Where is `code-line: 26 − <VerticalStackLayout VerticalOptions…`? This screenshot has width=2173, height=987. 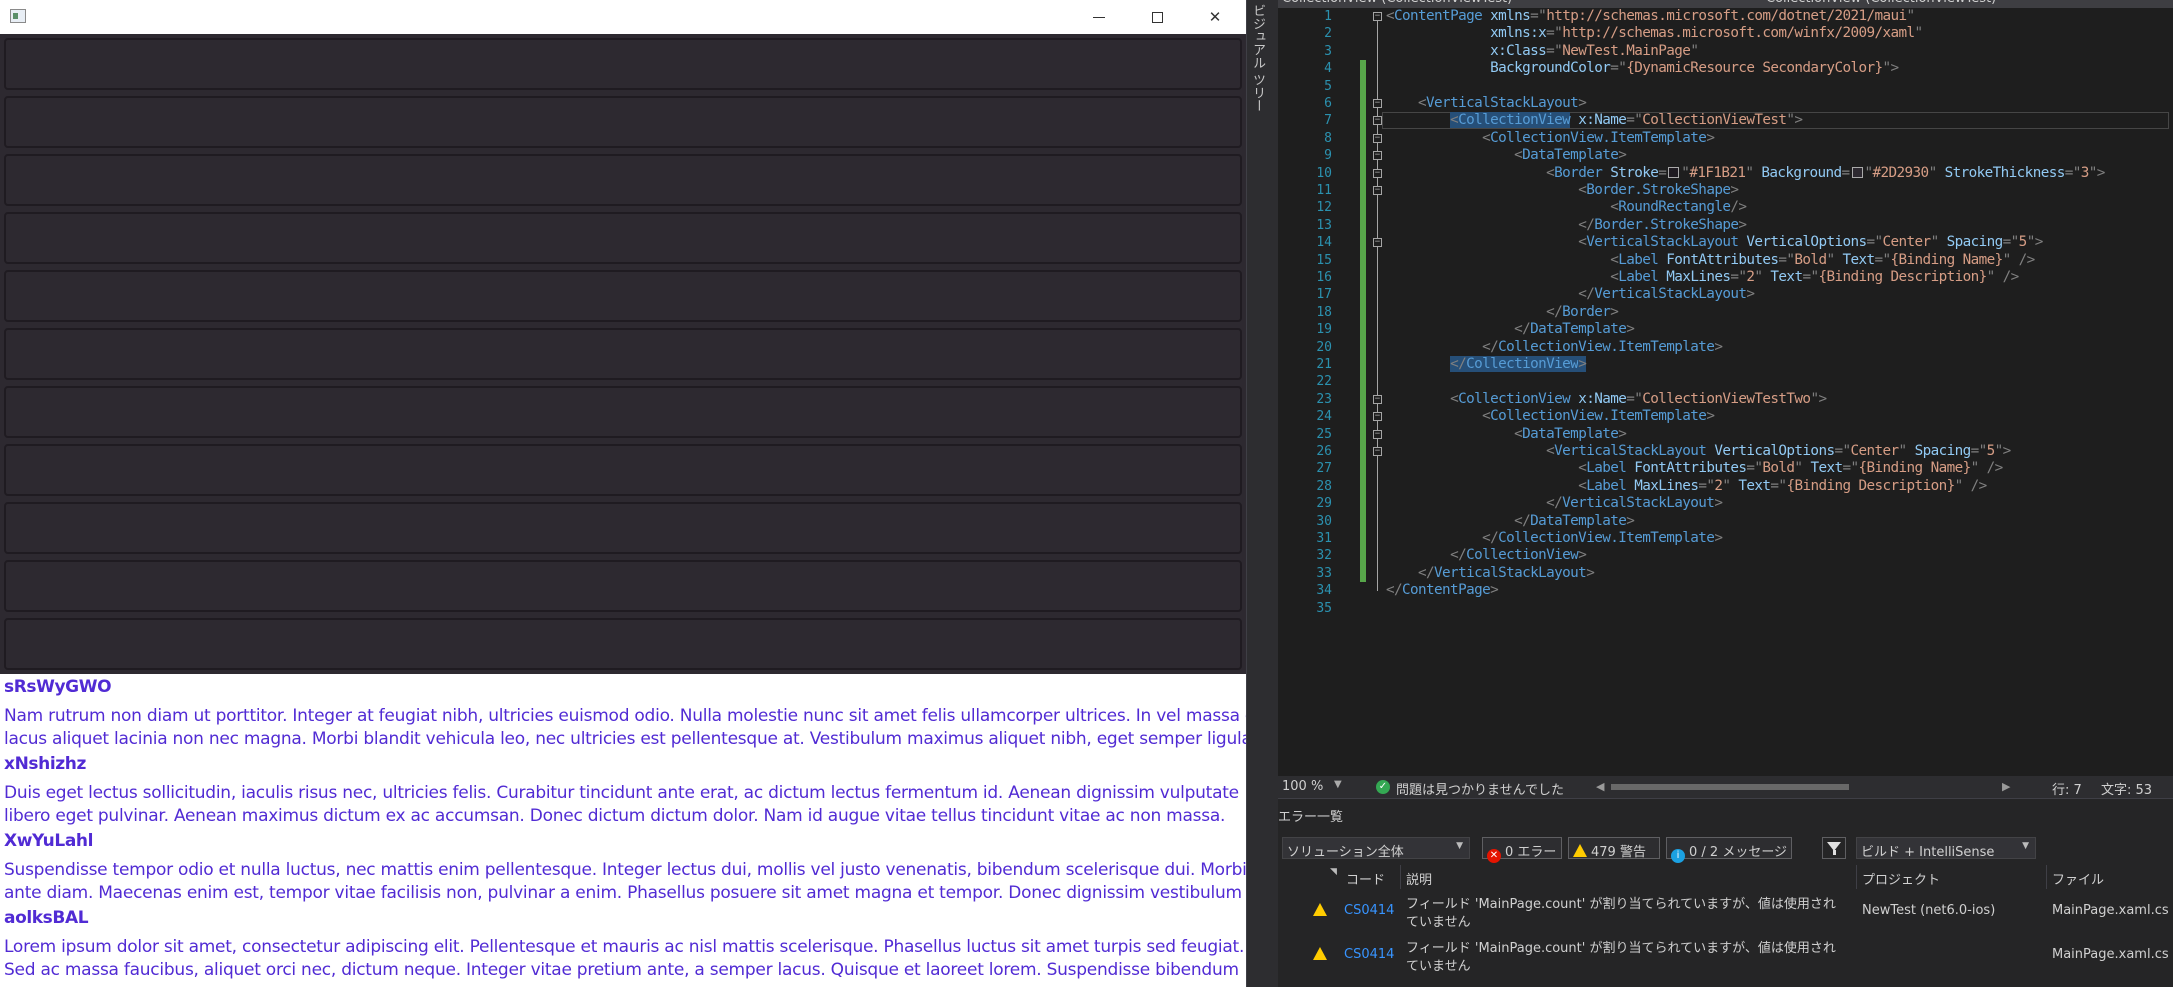 code-line: 26 − <VerticalStackLayout VerticalOptions… is located at coordinates (1725, 451).